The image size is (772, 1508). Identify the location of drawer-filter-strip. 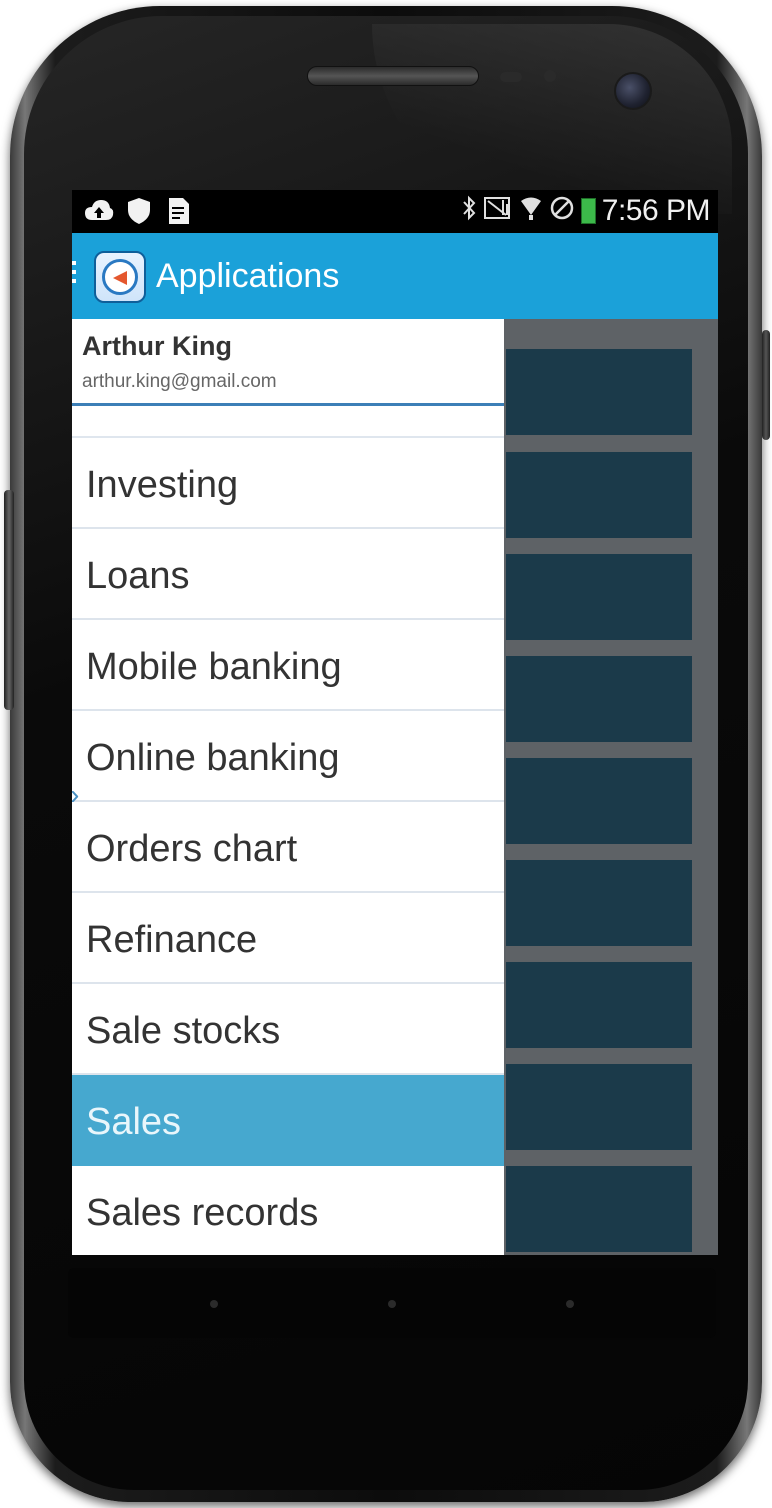
(288, 422).